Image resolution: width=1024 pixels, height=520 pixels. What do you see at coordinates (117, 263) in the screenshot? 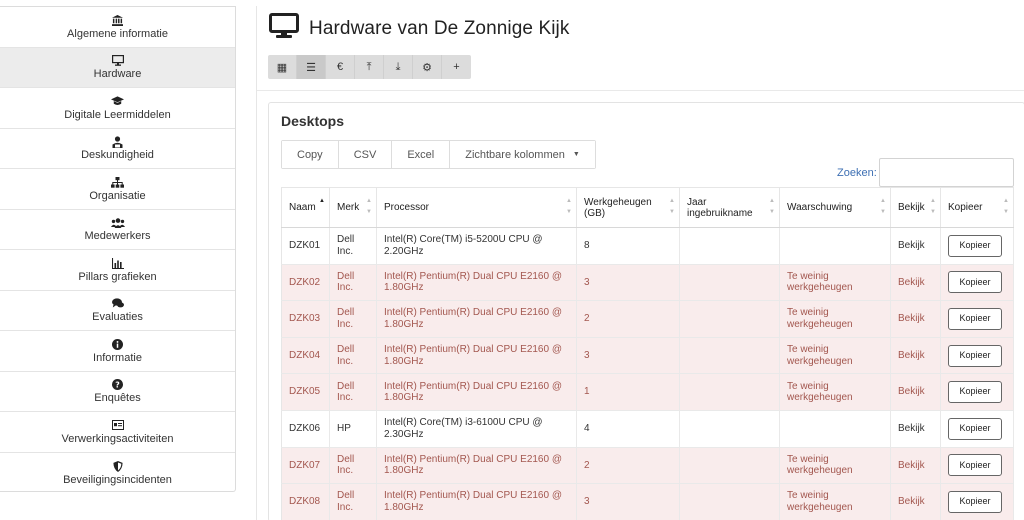
I see `bar-chart-icon` at bounding box center [117, 263].